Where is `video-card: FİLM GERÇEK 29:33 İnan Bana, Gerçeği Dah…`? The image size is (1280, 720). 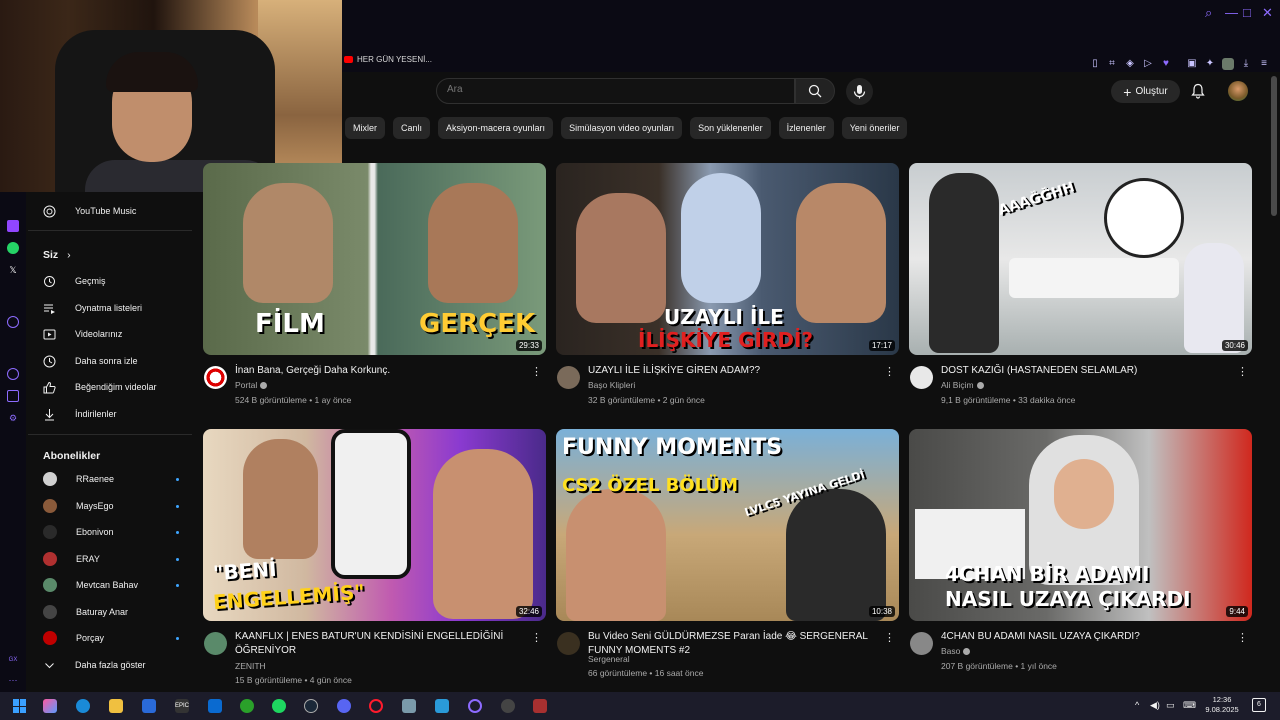 video-card: FİLM GERÇEK 29:33 İnan Bana, Gerçeği Dah… is located at coordinates (374, 289).